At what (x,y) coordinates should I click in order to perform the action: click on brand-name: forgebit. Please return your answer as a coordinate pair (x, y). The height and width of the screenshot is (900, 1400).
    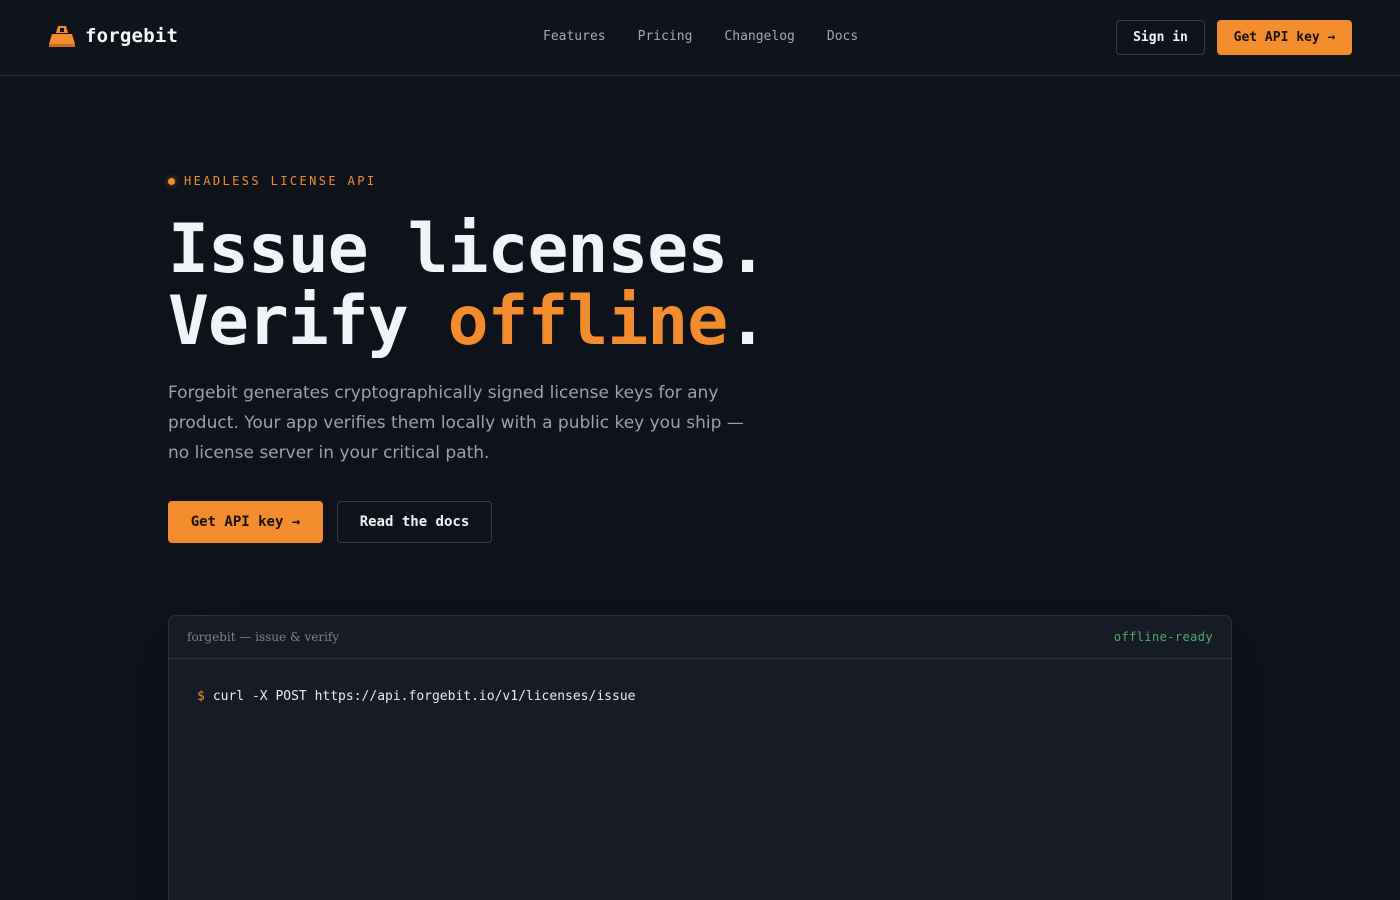
    Looking at the image, I should click on (132, 36).